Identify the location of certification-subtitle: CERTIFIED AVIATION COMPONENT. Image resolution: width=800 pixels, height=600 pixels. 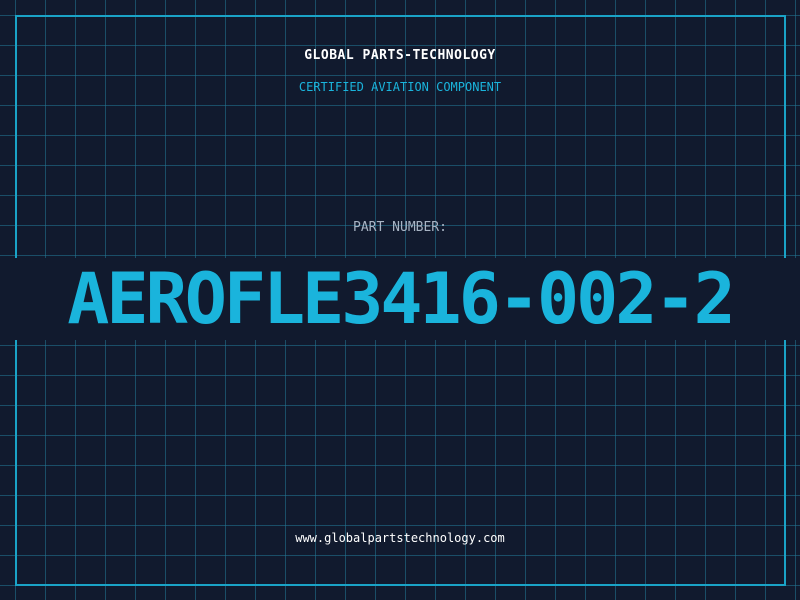
(400, 87).